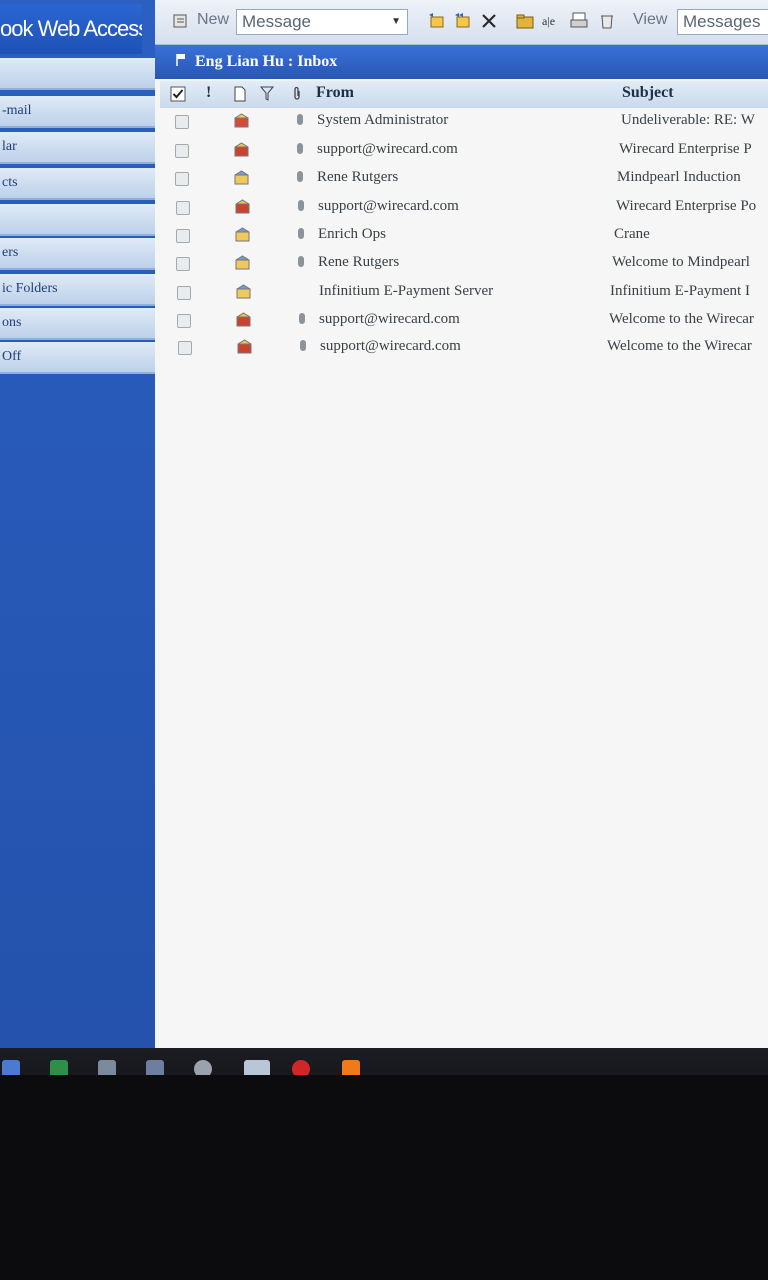 The image size is (768, 1280). I want to click on message-row: Enrich Ops Crane, so click(464, 236).